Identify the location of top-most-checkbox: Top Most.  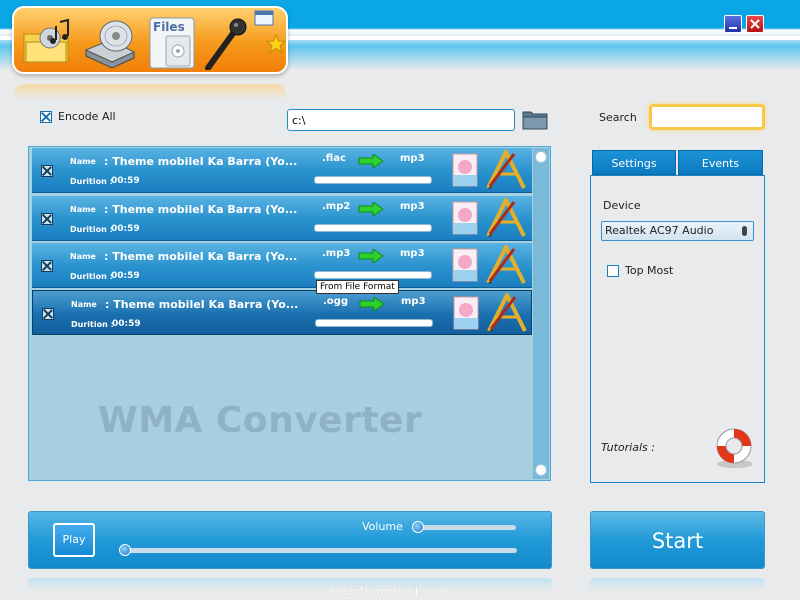
(640, 270).